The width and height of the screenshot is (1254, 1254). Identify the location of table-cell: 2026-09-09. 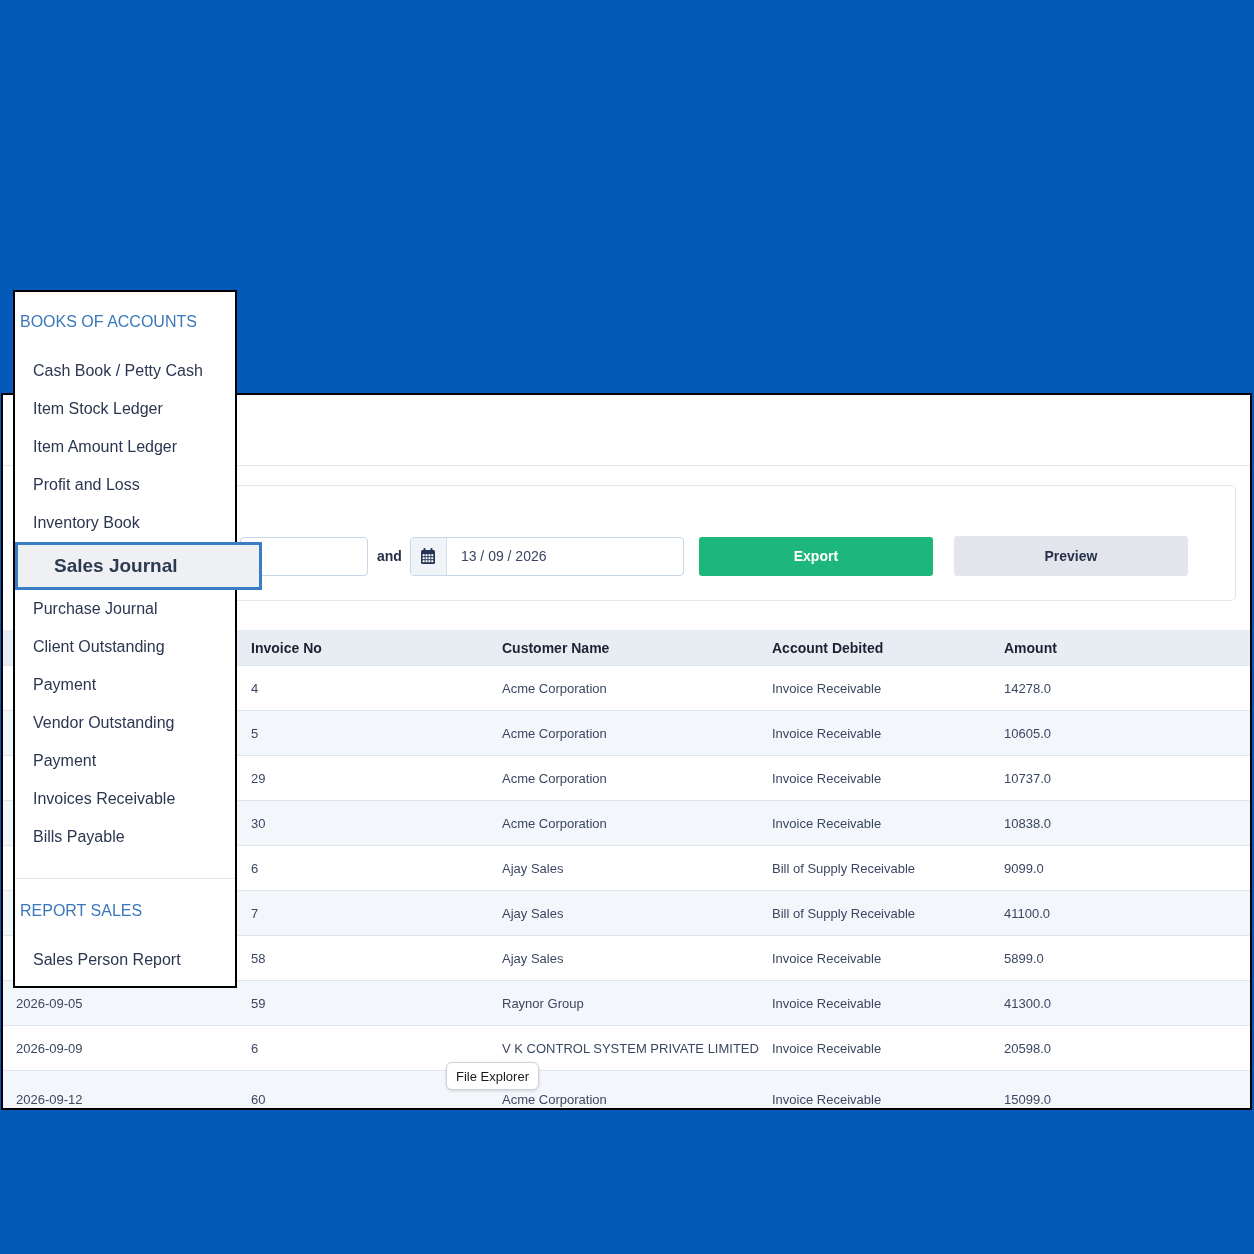
(49, 1048).